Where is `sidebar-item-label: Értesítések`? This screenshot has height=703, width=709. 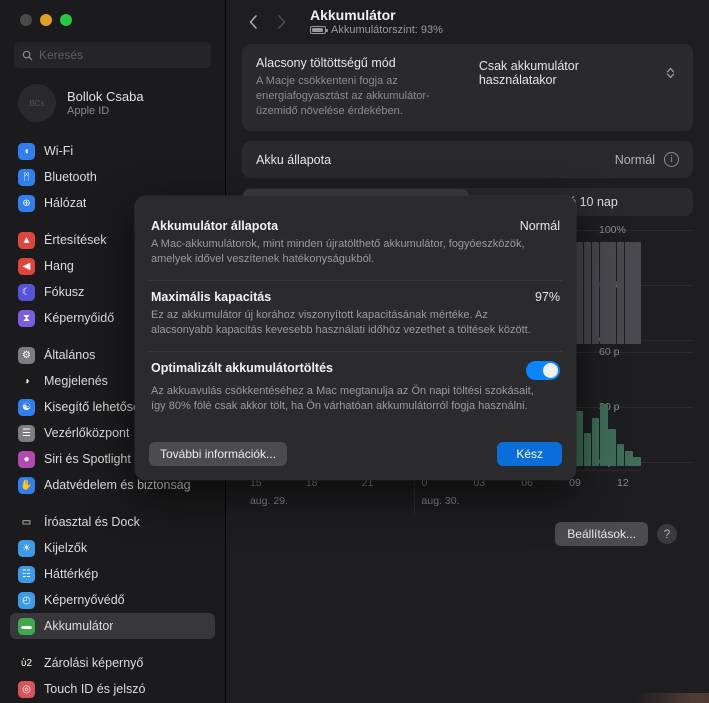 sidebar-item-label: Értesítések is located at coordinates (75, 240).